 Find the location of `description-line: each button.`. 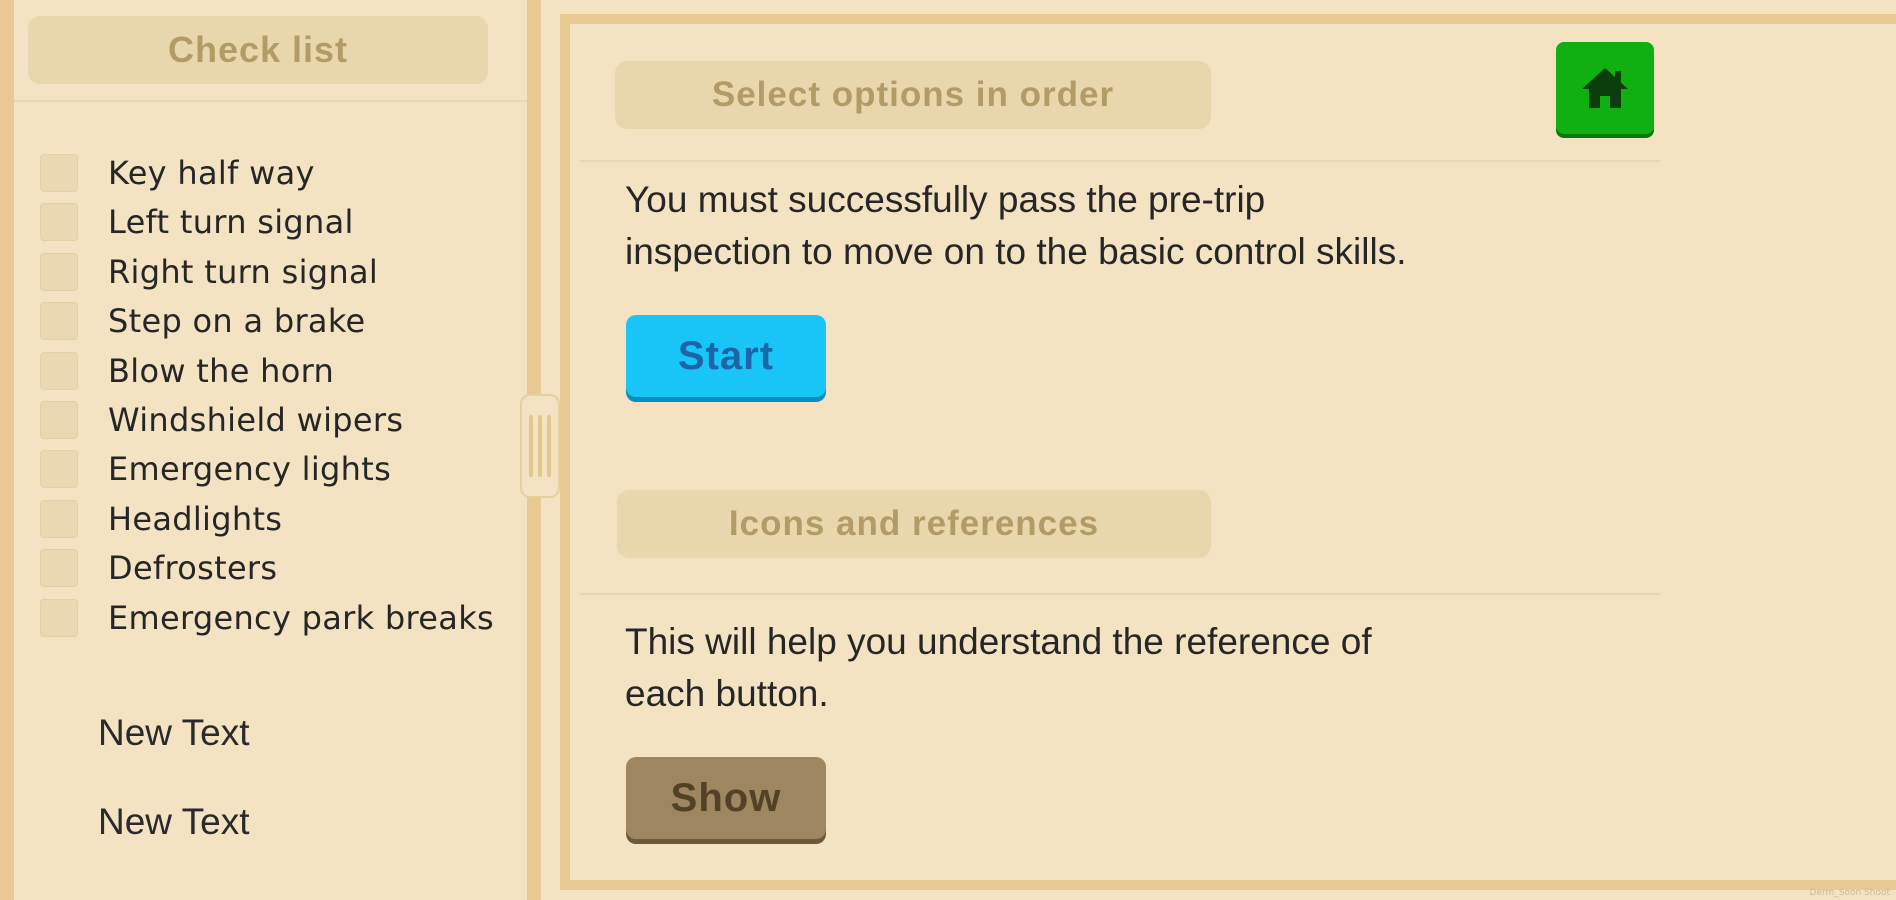

description-line: each button. is located at coordinates (727, 693).